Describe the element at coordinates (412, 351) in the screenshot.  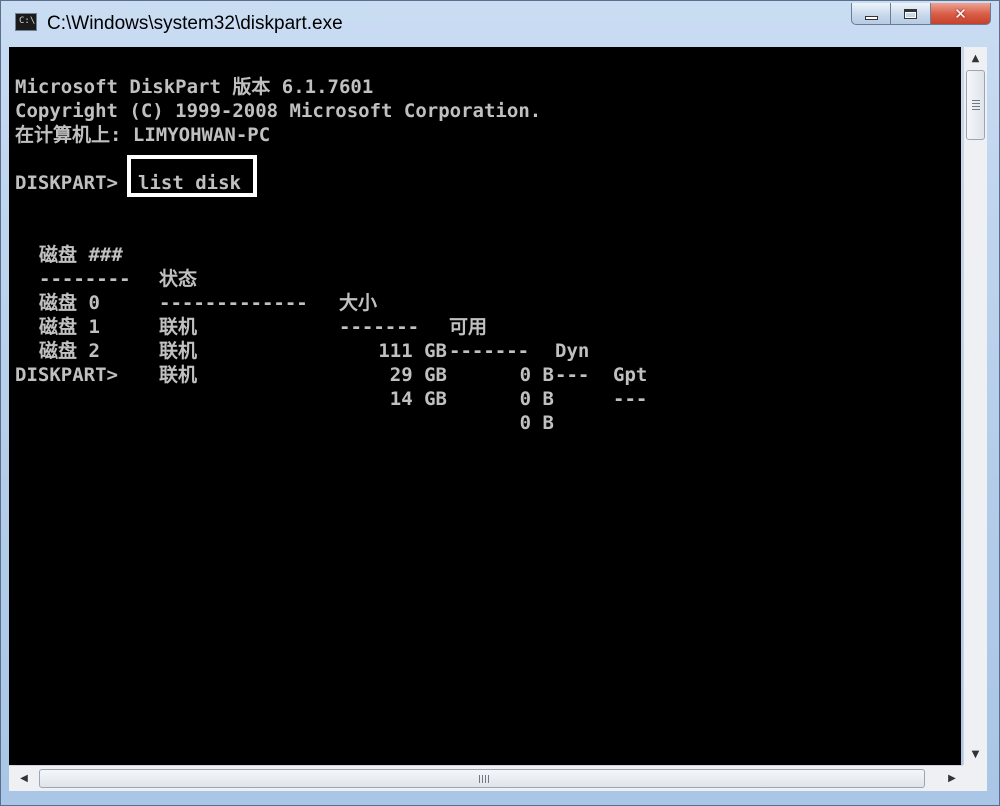
I see `disk-size: 111 GB` at that location.